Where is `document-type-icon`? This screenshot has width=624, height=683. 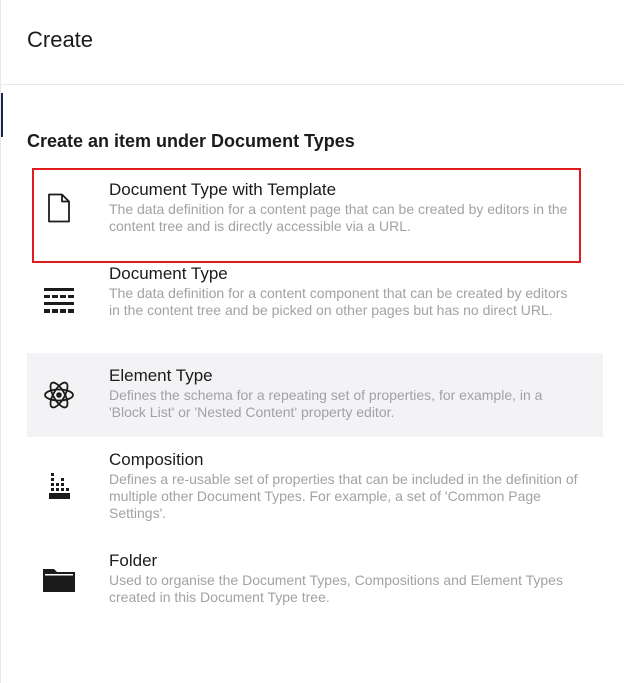 document-type-icon is located at coordinates (59, 301).